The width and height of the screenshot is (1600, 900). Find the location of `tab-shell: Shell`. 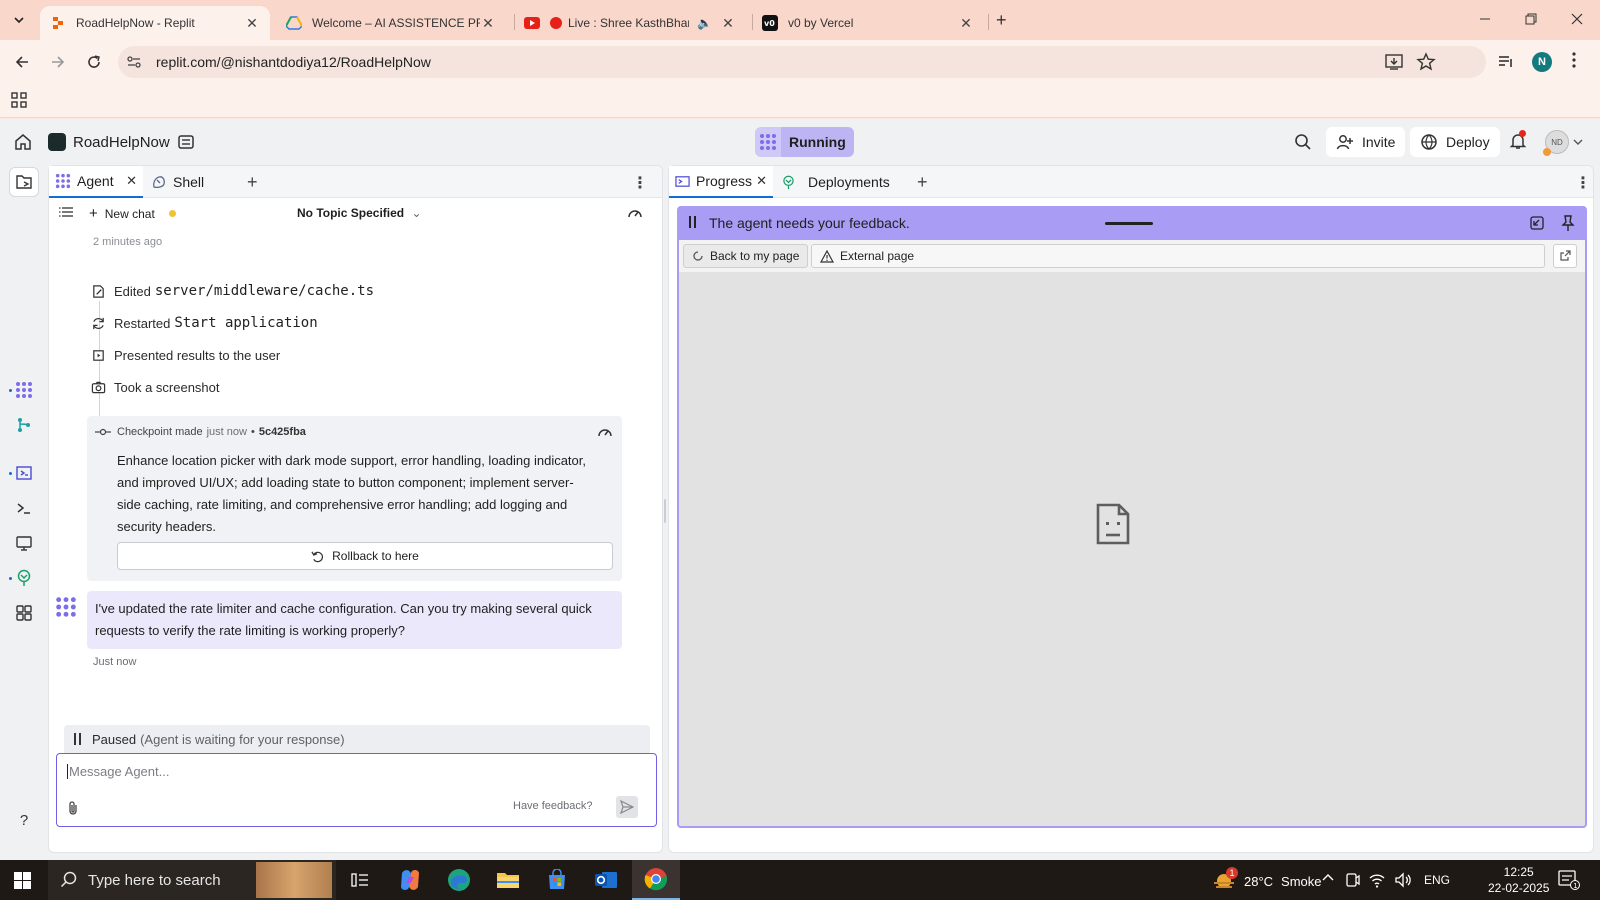

tab-shell: Shell is located at coordinates (191, 182).